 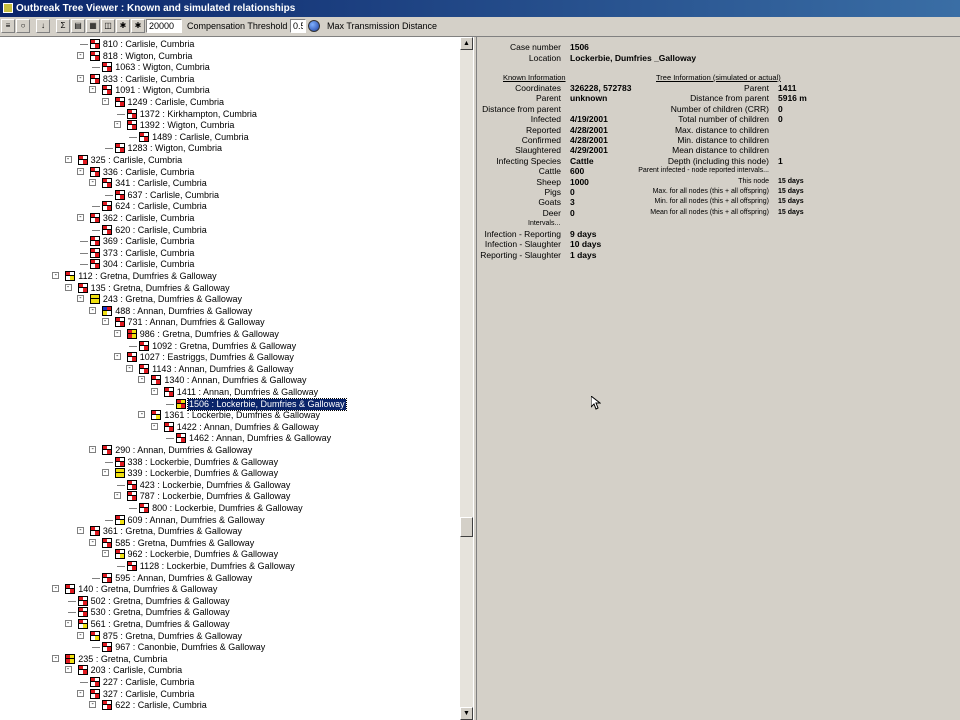 I want to click on group-icon-1: ✱, so click(x=123, y=26).